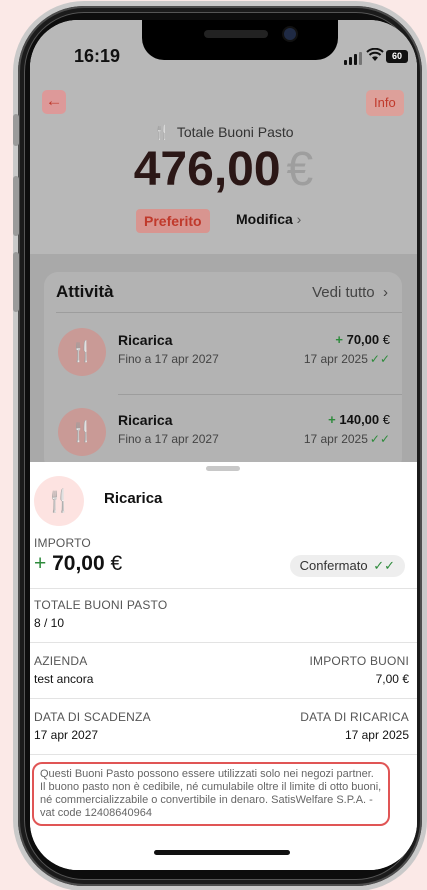 The image size is (427, 890). I want to click on camera, so click(290, 34).